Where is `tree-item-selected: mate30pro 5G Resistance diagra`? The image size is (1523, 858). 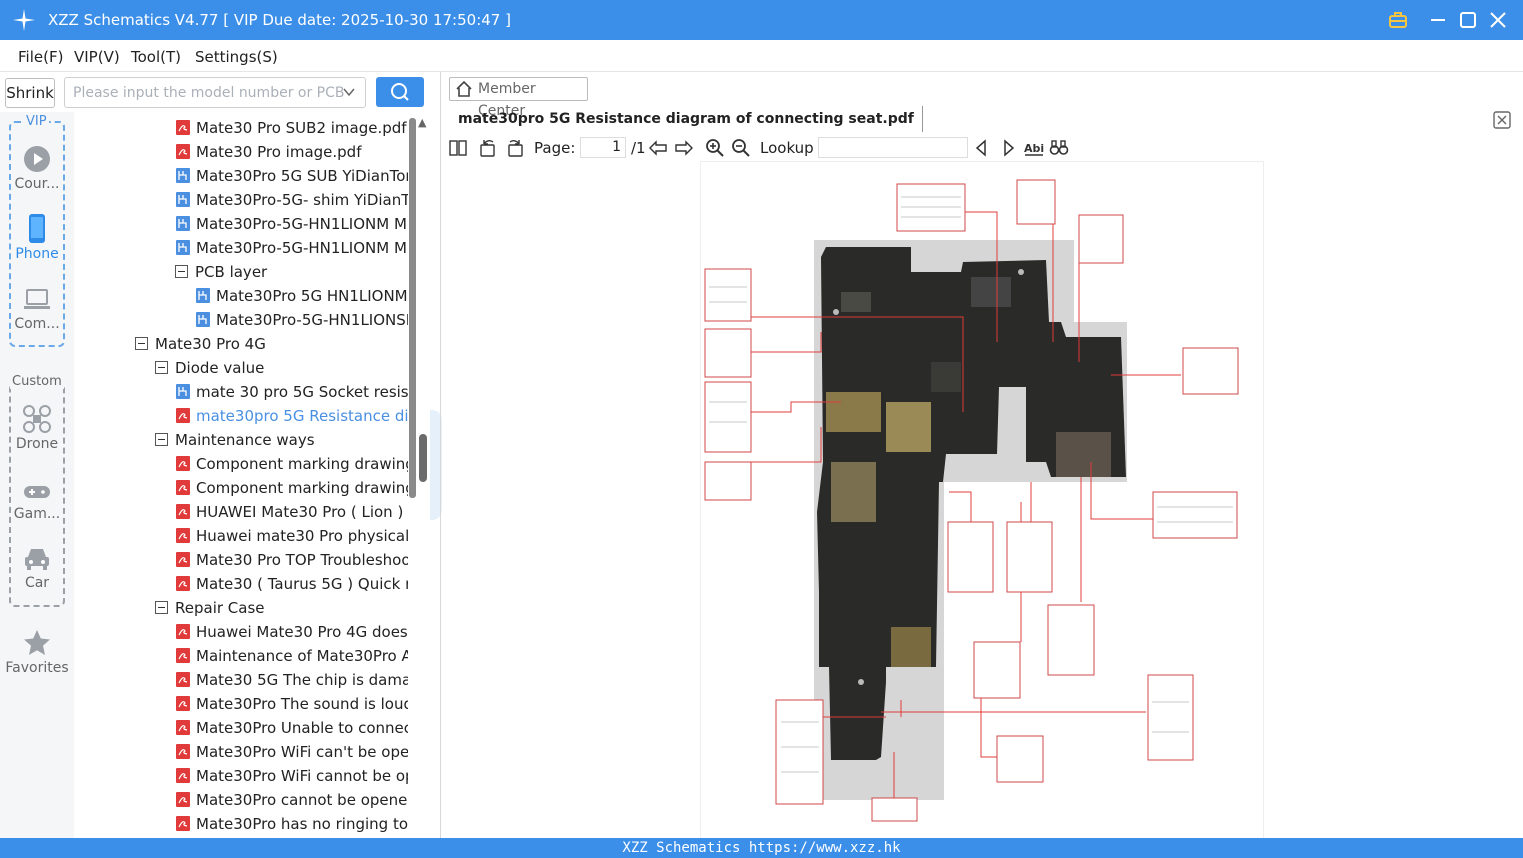 tree-item-selected: mate30pro 5G Resistance diagra is located at coordinates (292, 416).